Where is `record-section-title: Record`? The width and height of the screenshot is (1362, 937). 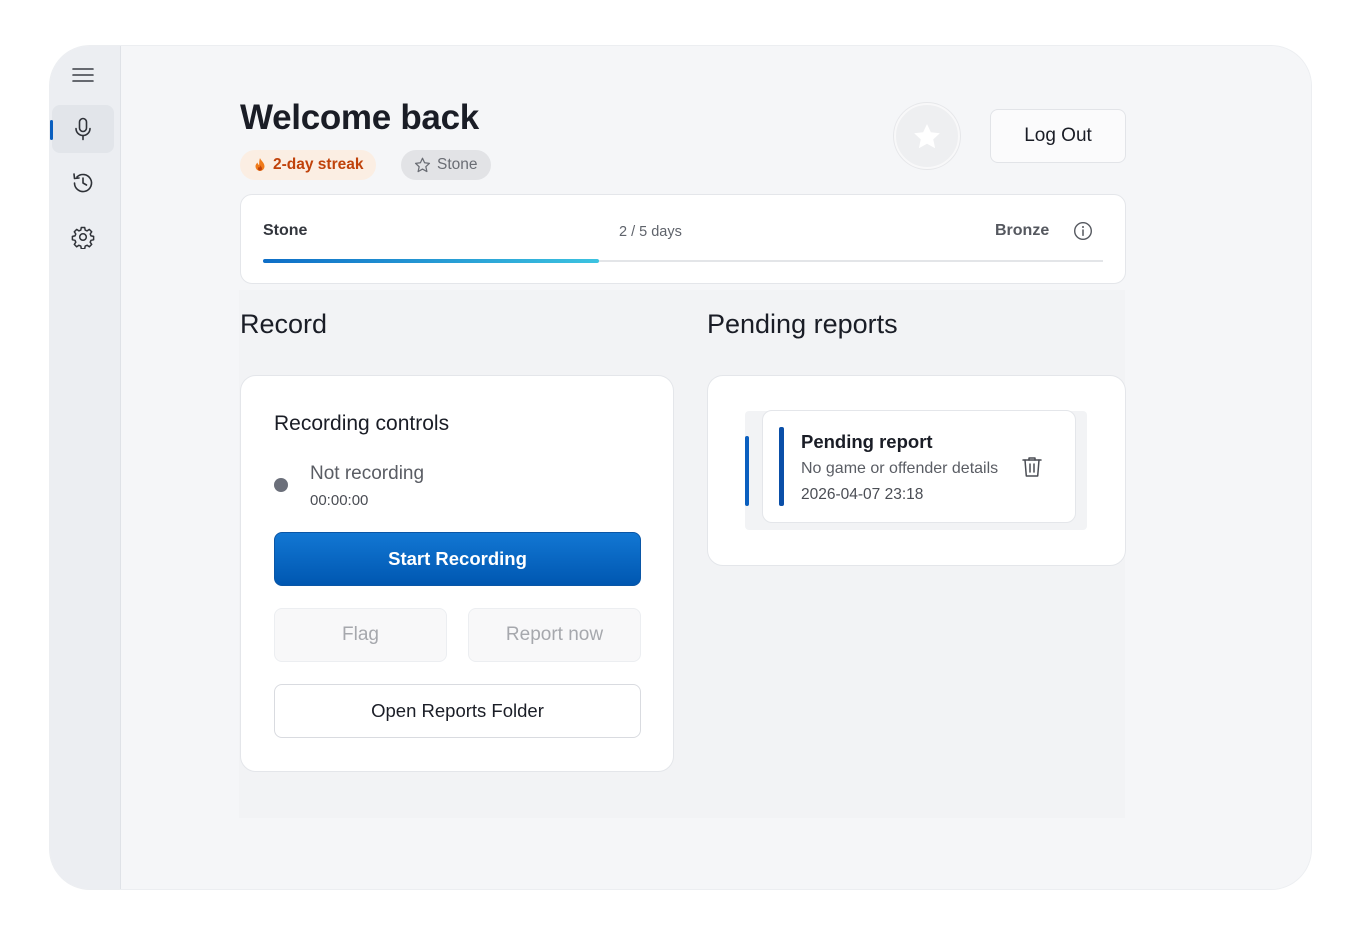
record-section-title: Record is located at coordinates (284, 324).